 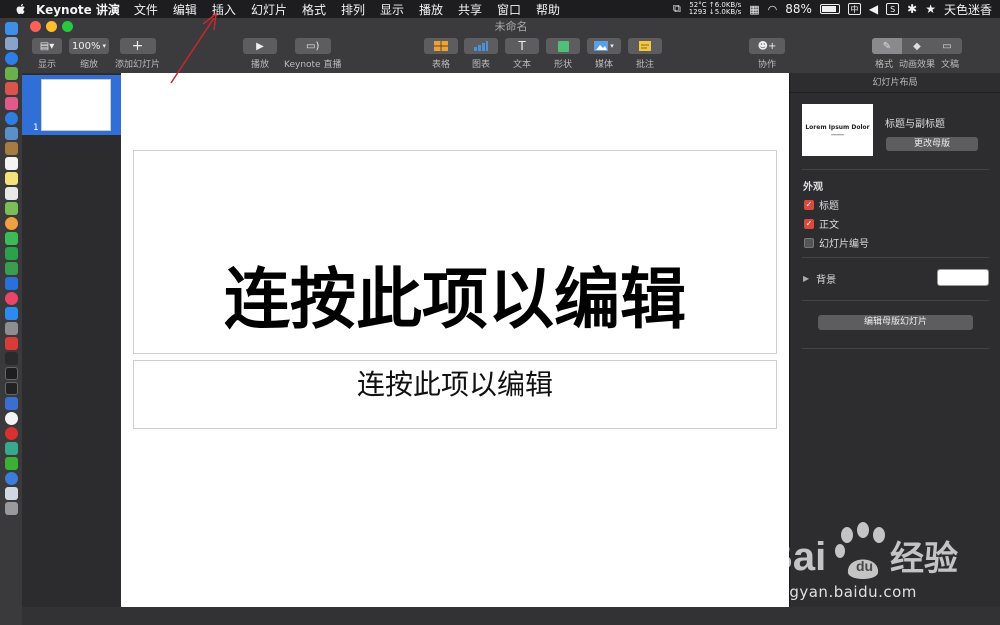 I want to click on document-tab: ▭, so click(x=947, y=46).